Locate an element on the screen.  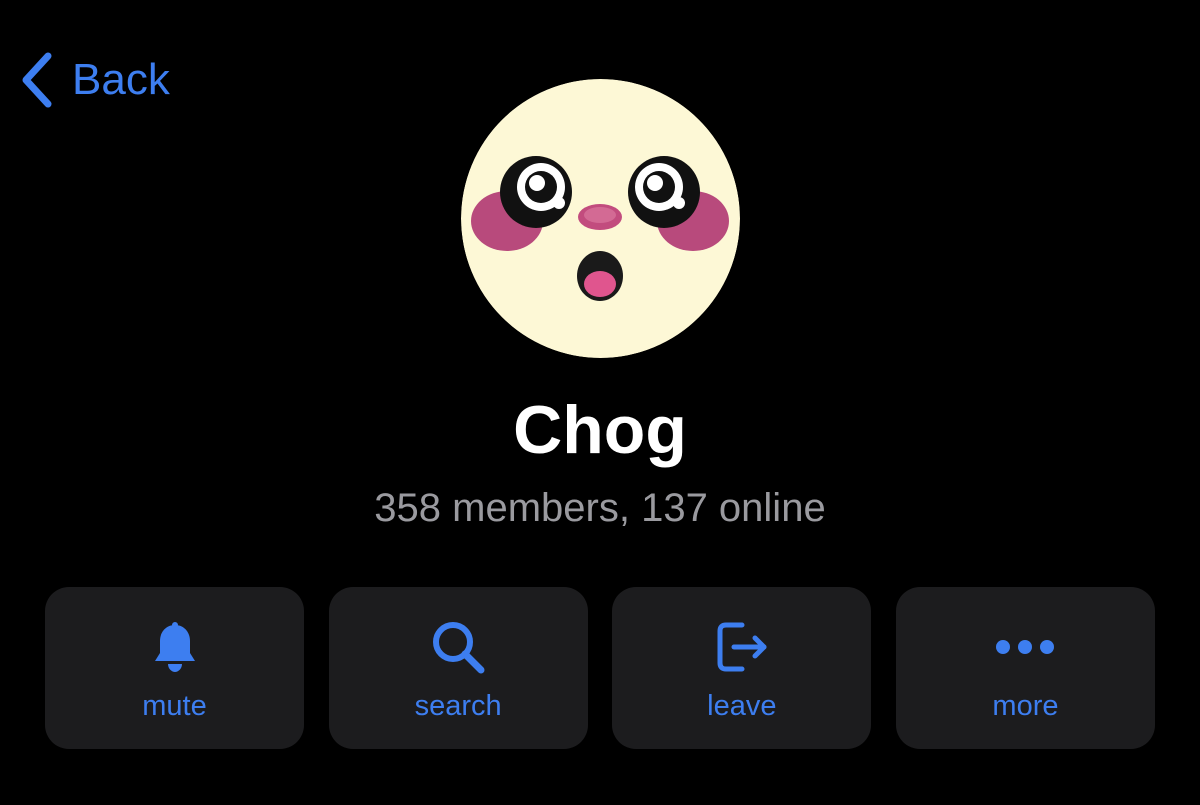
mute-label: mute is located at coordinates (174, 706).